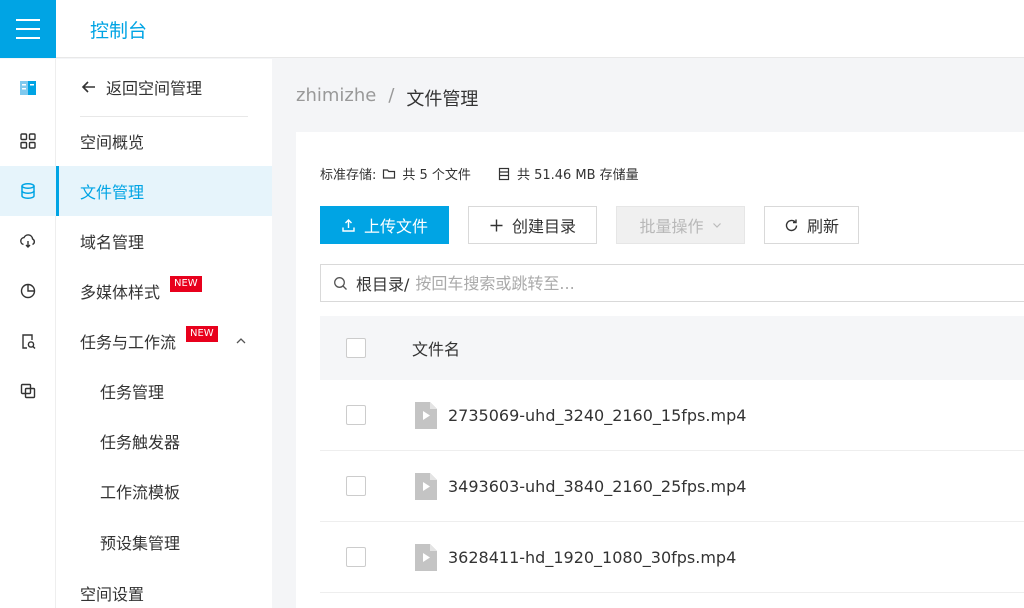 This screenshot has width=1024, height=608. What do you see at coordinates (597, 486) in the screenshot?
I see `file-name: 3493603-uhd_3840_2160_25fps.mp4` at bounding box center [597, 486].